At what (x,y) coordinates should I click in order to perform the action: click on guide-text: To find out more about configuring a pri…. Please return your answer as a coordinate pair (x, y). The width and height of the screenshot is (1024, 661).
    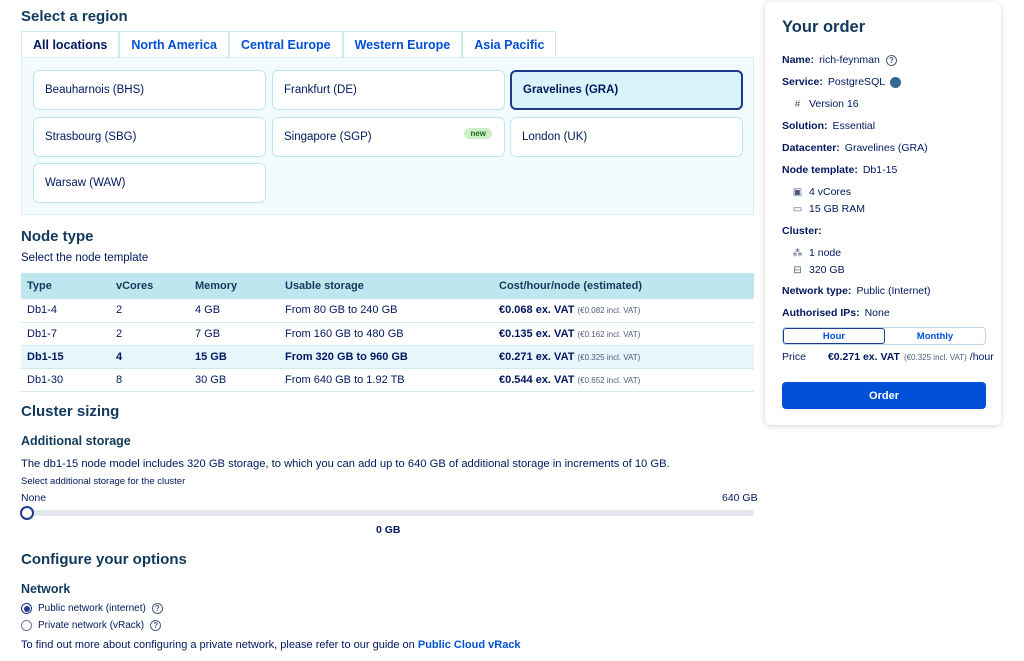
    Looking at the image, I should click on (219, 645).